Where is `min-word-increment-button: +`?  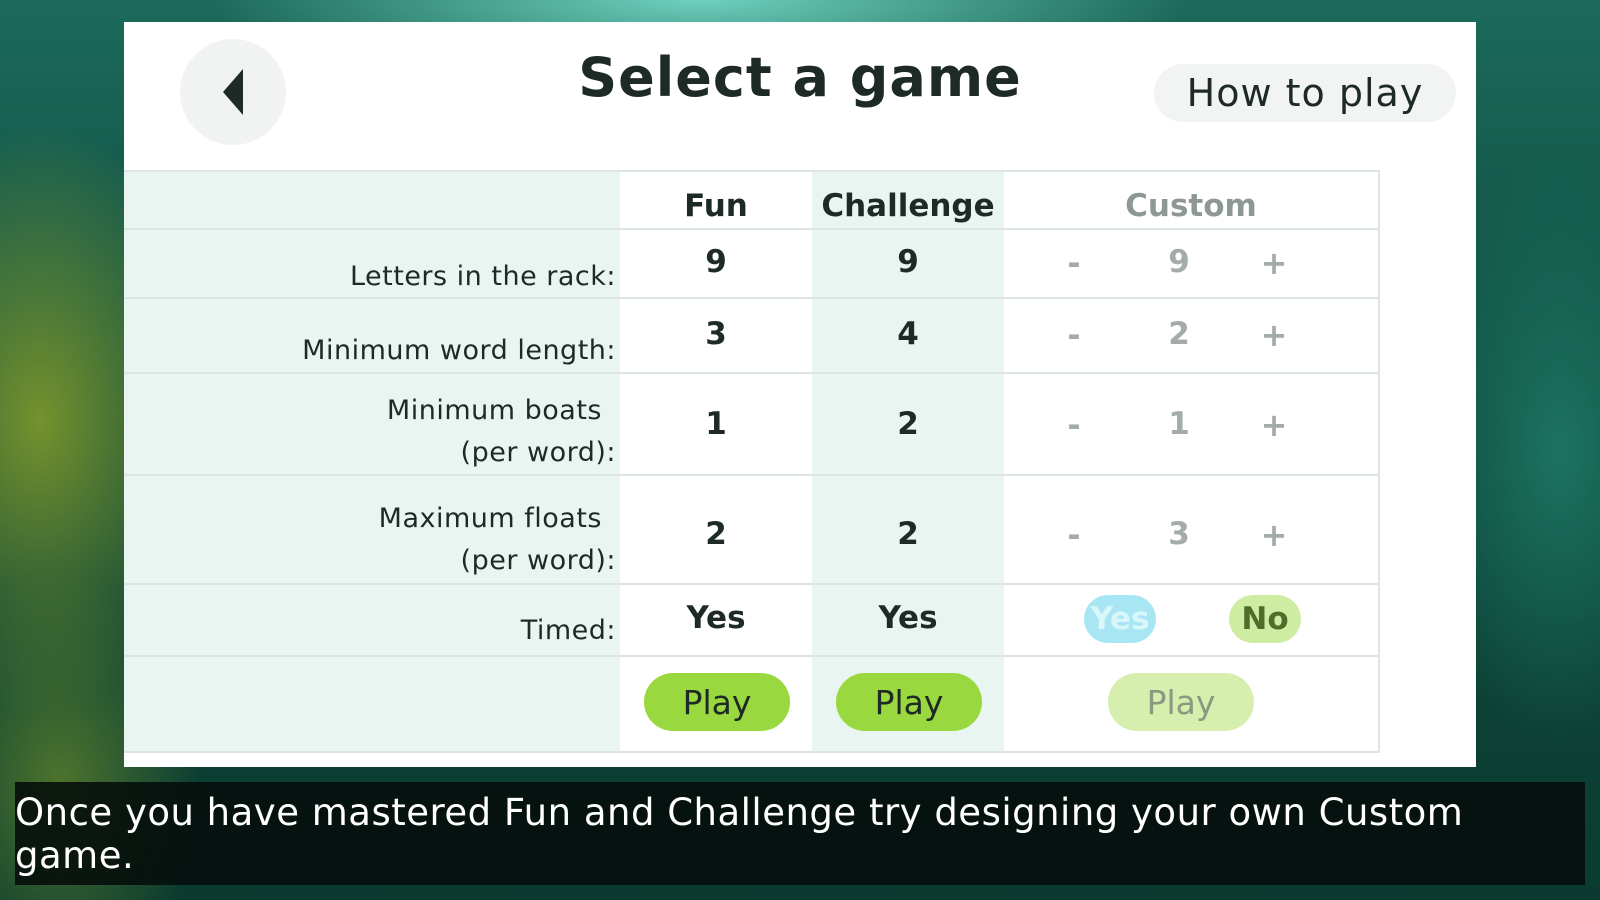
min-word-increment-button: + is located at coordinates (1274, 335).